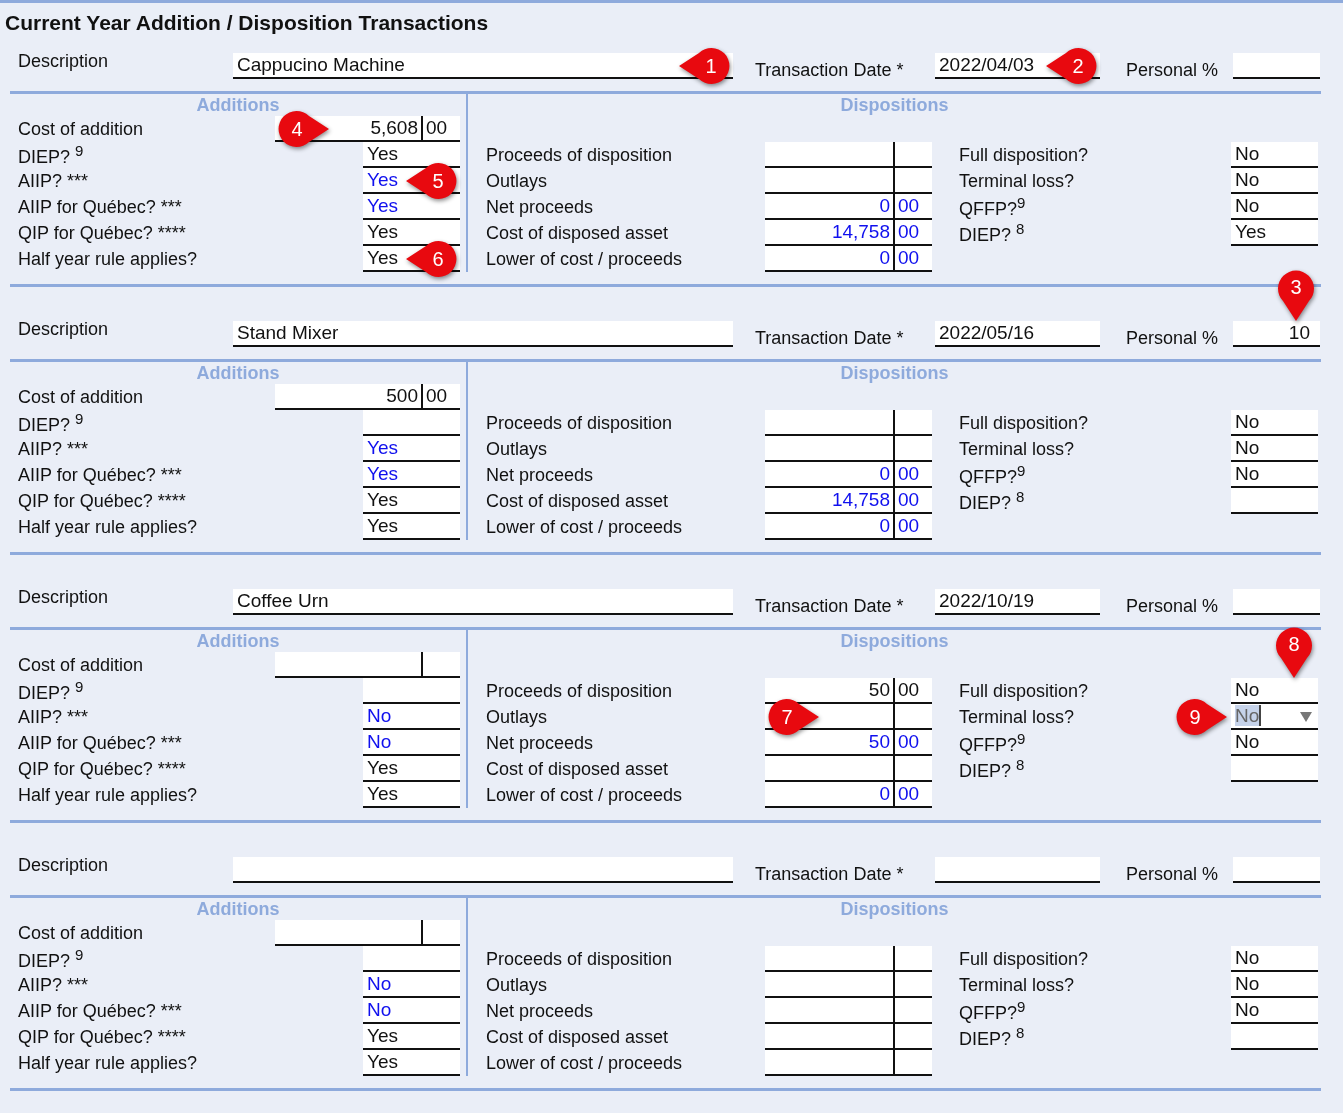 The height and width of the screenshot is (1113, 1343). I want to click on date-field: 2022/05/16, so click(1017, 334).